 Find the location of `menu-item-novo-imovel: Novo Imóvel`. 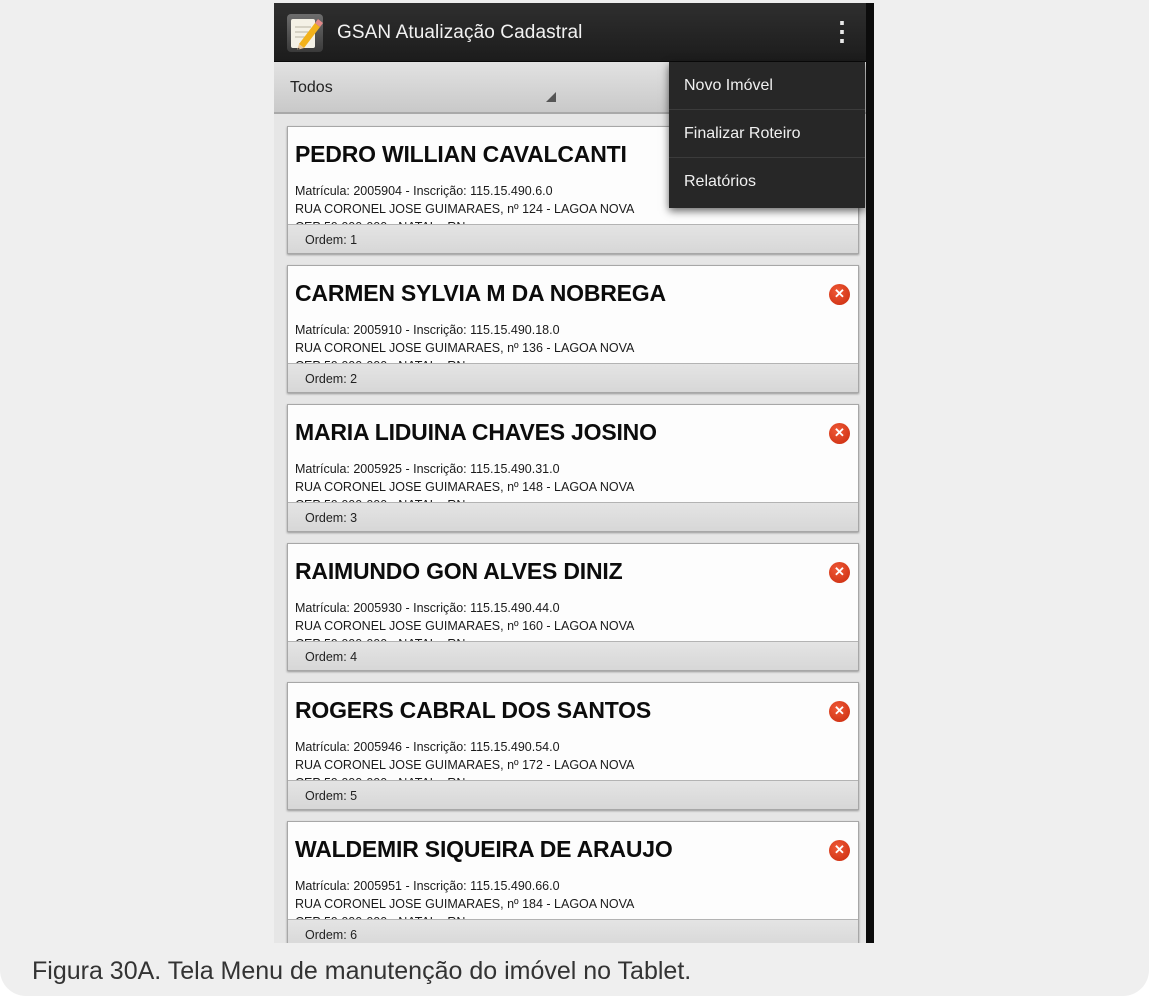

menu-item-novo-imovel: Novo Imóvel is located at coordinates (767, 86).